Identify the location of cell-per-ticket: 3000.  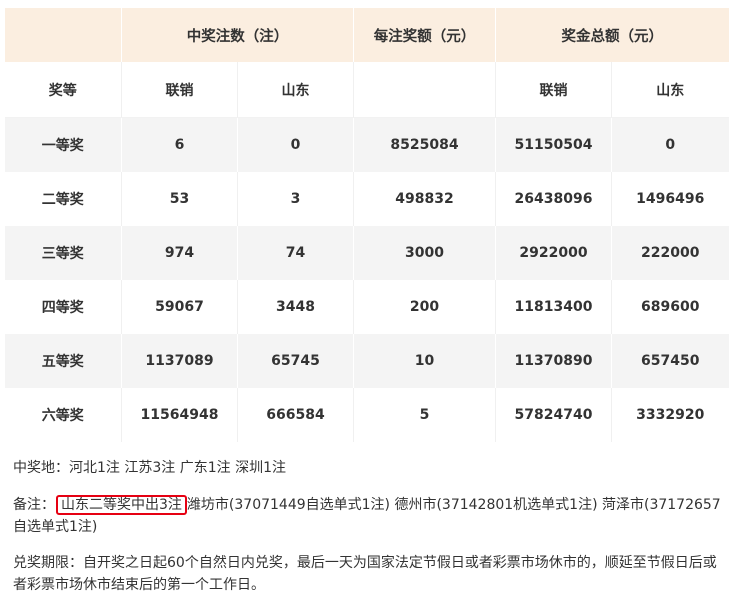
(424, 253).